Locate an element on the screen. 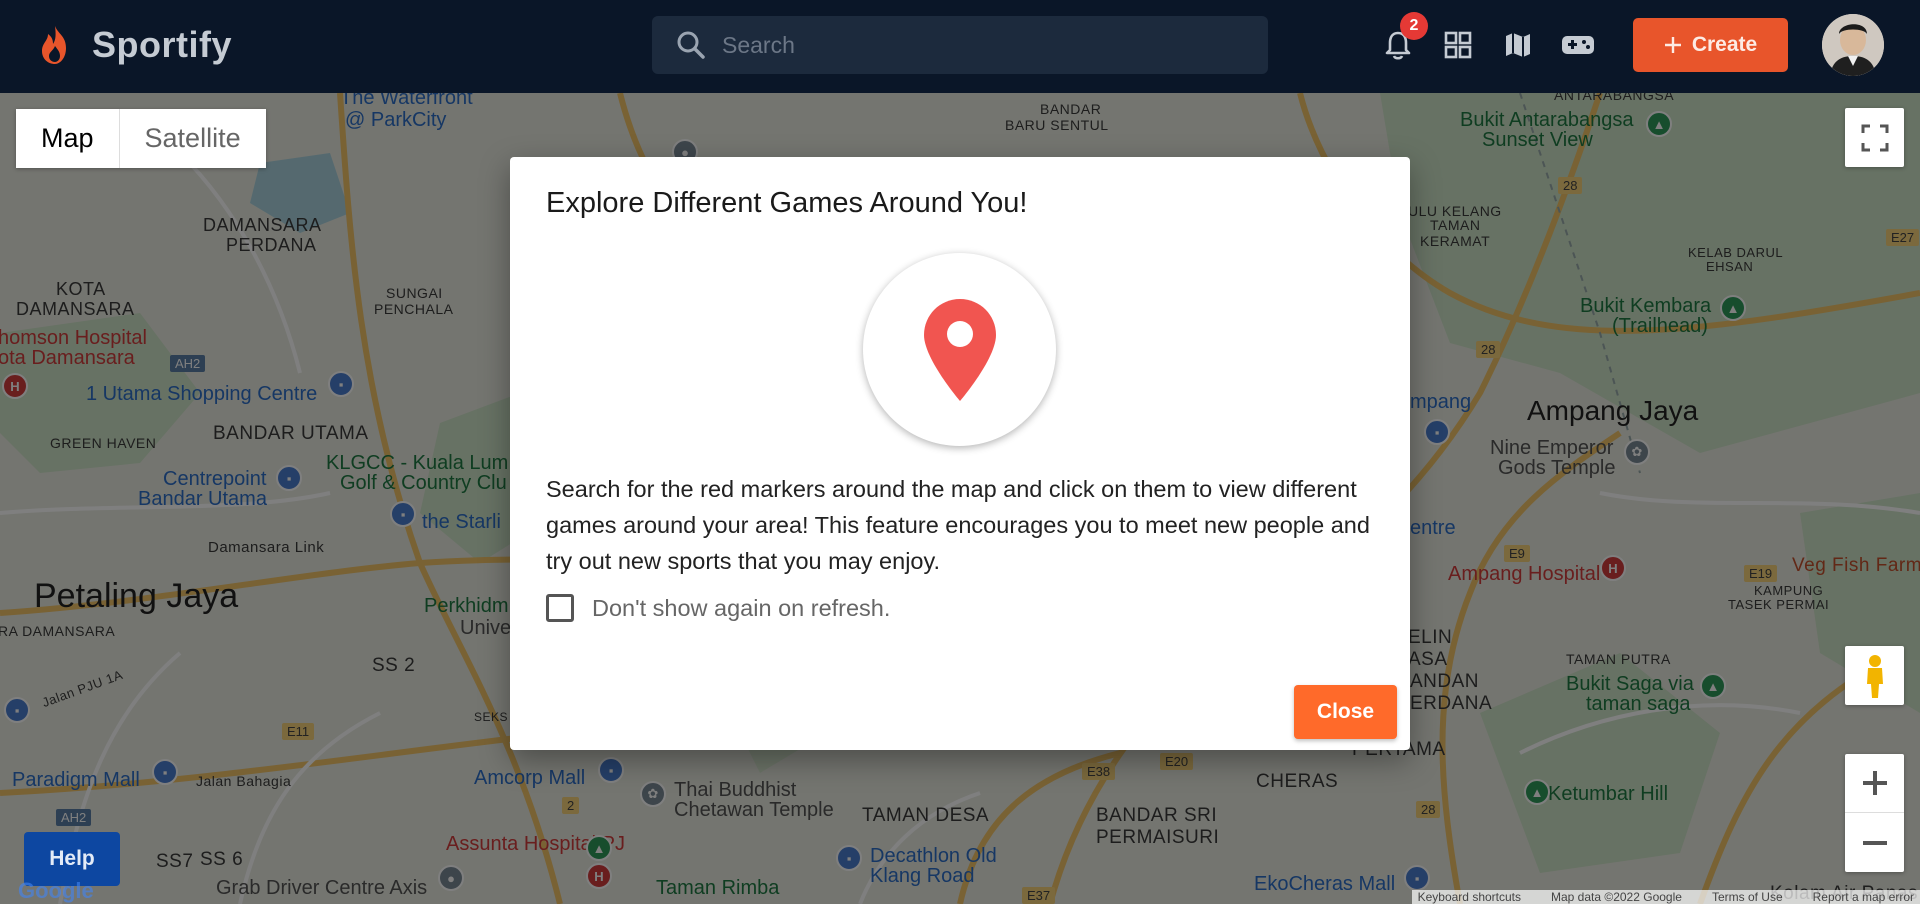 This screenshot has width=1920, height=904. user-avatar is located at coordinates (1853, 45).